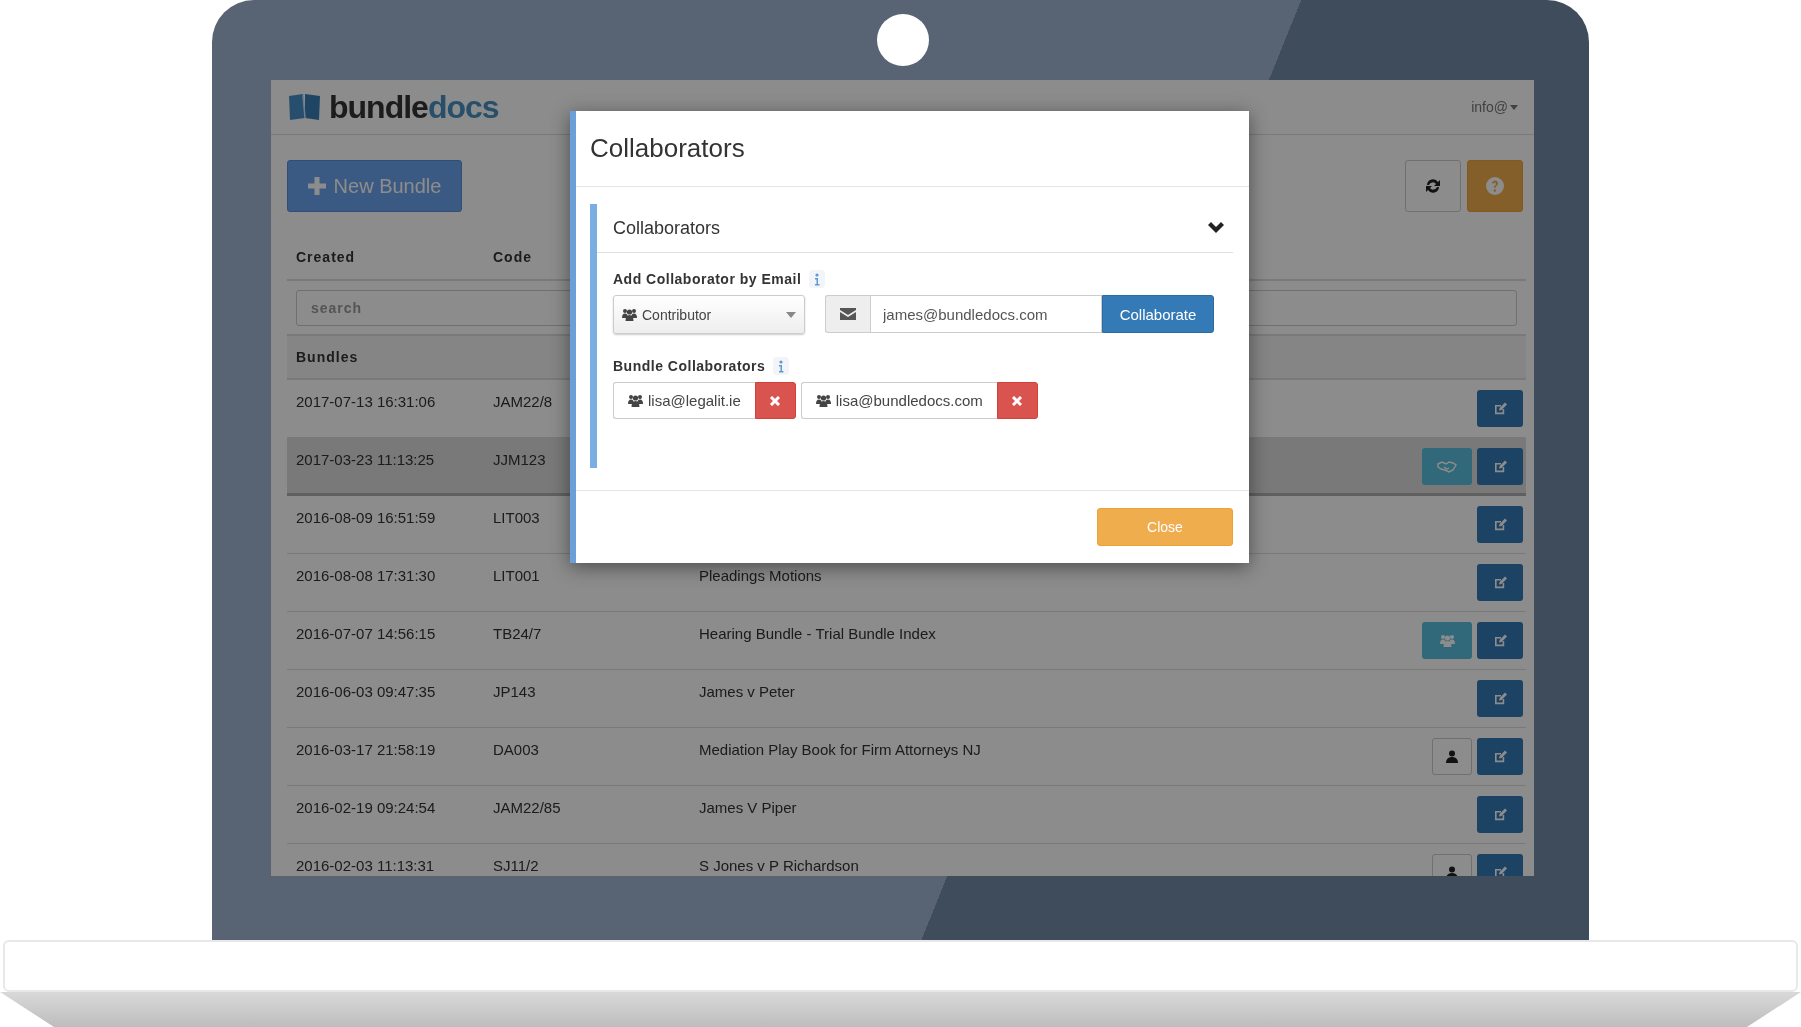  I want to click on table-cell: LIT003, so click(516, 517).